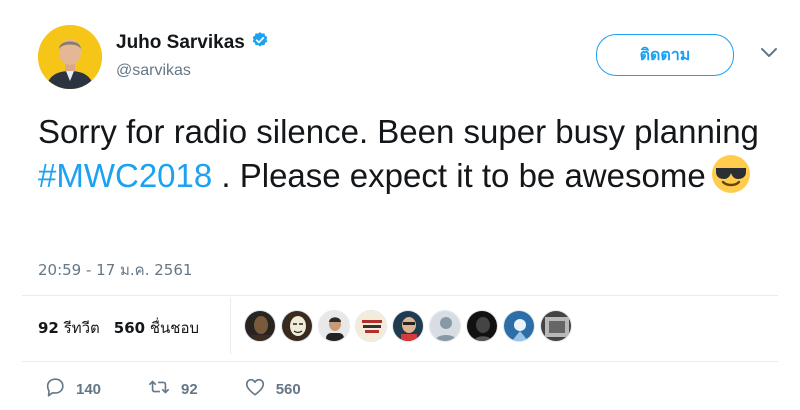 The height and width of the screenshot is (410, 800). What do you see at coordinates (255, 389) in the screenshot?
I see `heart-icon` at bounding box center [255, 389].